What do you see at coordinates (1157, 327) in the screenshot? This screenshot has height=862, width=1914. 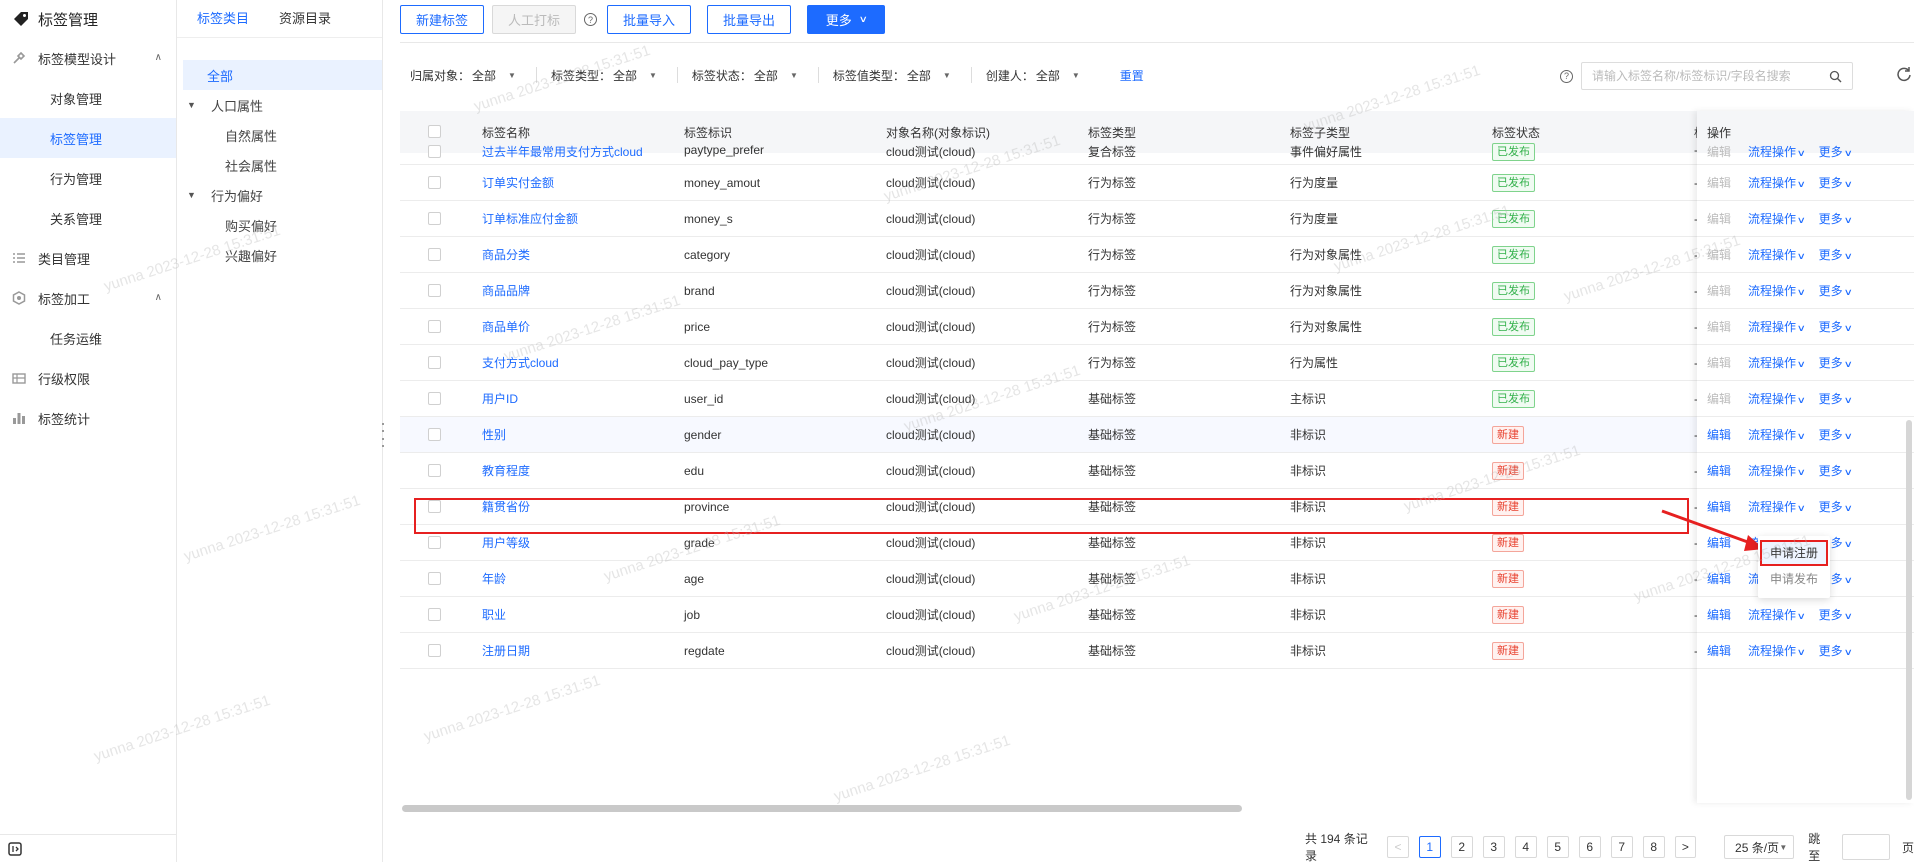 I see `table-row: 商品单价 price cloud测试(cloud) 行为标签 行为对象属性 已发布 -` at bounding box center [1157, 327].